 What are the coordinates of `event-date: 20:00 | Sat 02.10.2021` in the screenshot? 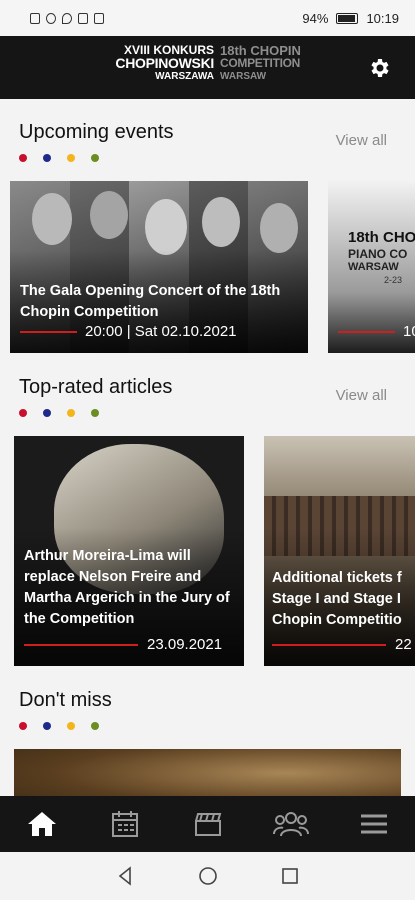 It's located at (161, 331).